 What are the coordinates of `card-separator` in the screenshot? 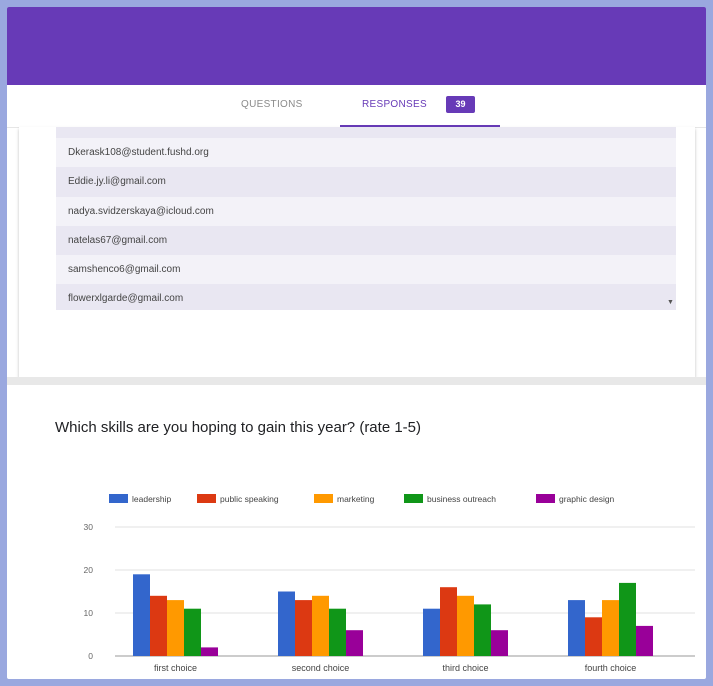 It's located at (356, 381).